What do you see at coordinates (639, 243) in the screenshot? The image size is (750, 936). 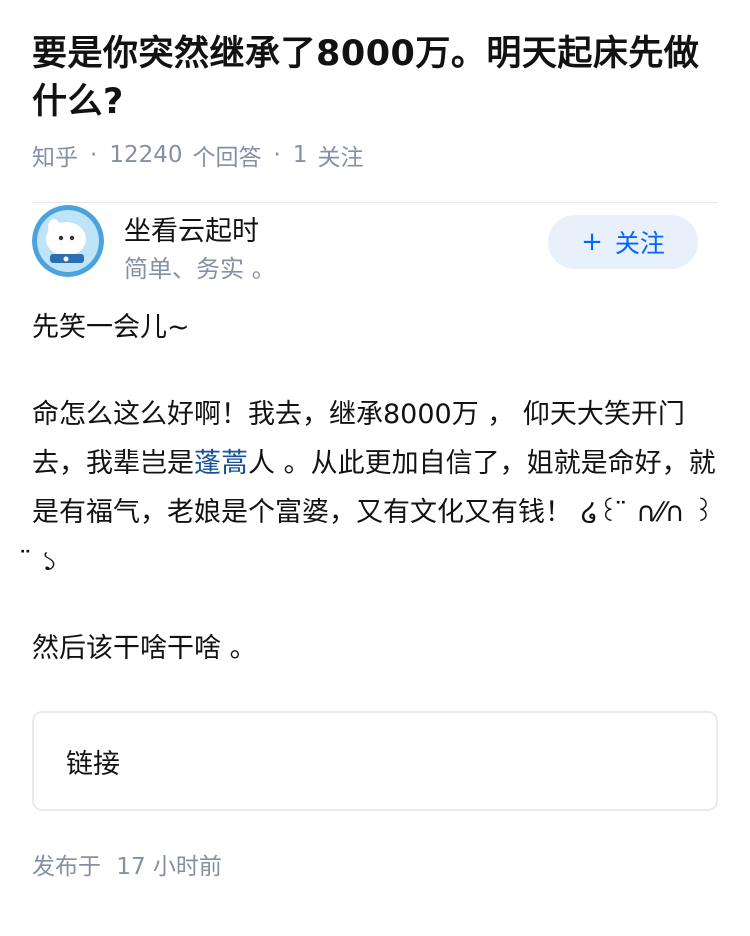 I see `follow-button-label: 关注` at bounding box center [639, 243].